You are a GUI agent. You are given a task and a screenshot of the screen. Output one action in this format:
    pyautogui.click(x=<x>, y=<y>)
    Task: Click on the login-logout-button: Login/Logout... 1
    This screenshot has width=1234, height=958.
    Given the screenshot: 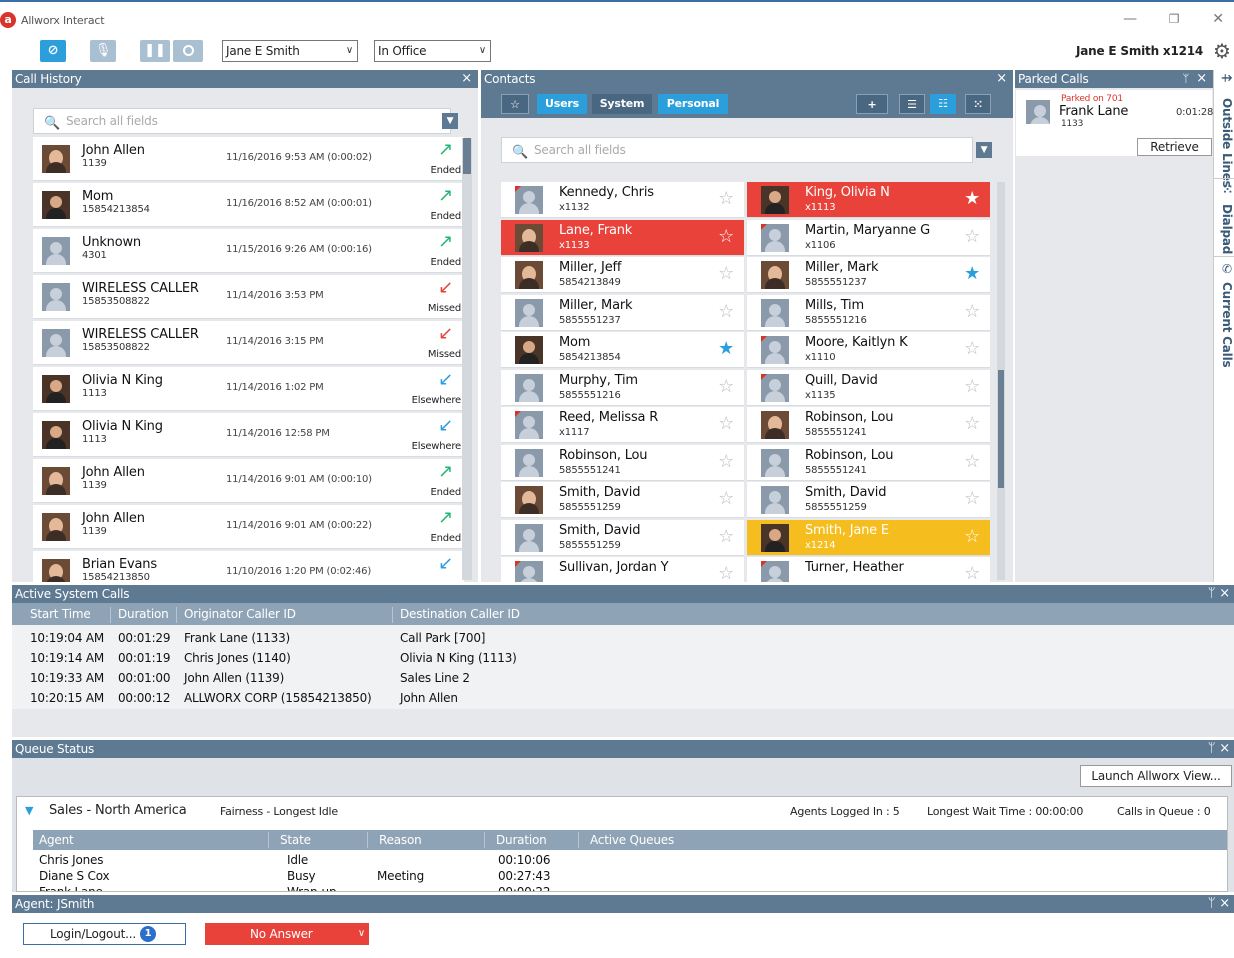 What is the action you would take?
    pyautogui.click(x=104, y=934)
    